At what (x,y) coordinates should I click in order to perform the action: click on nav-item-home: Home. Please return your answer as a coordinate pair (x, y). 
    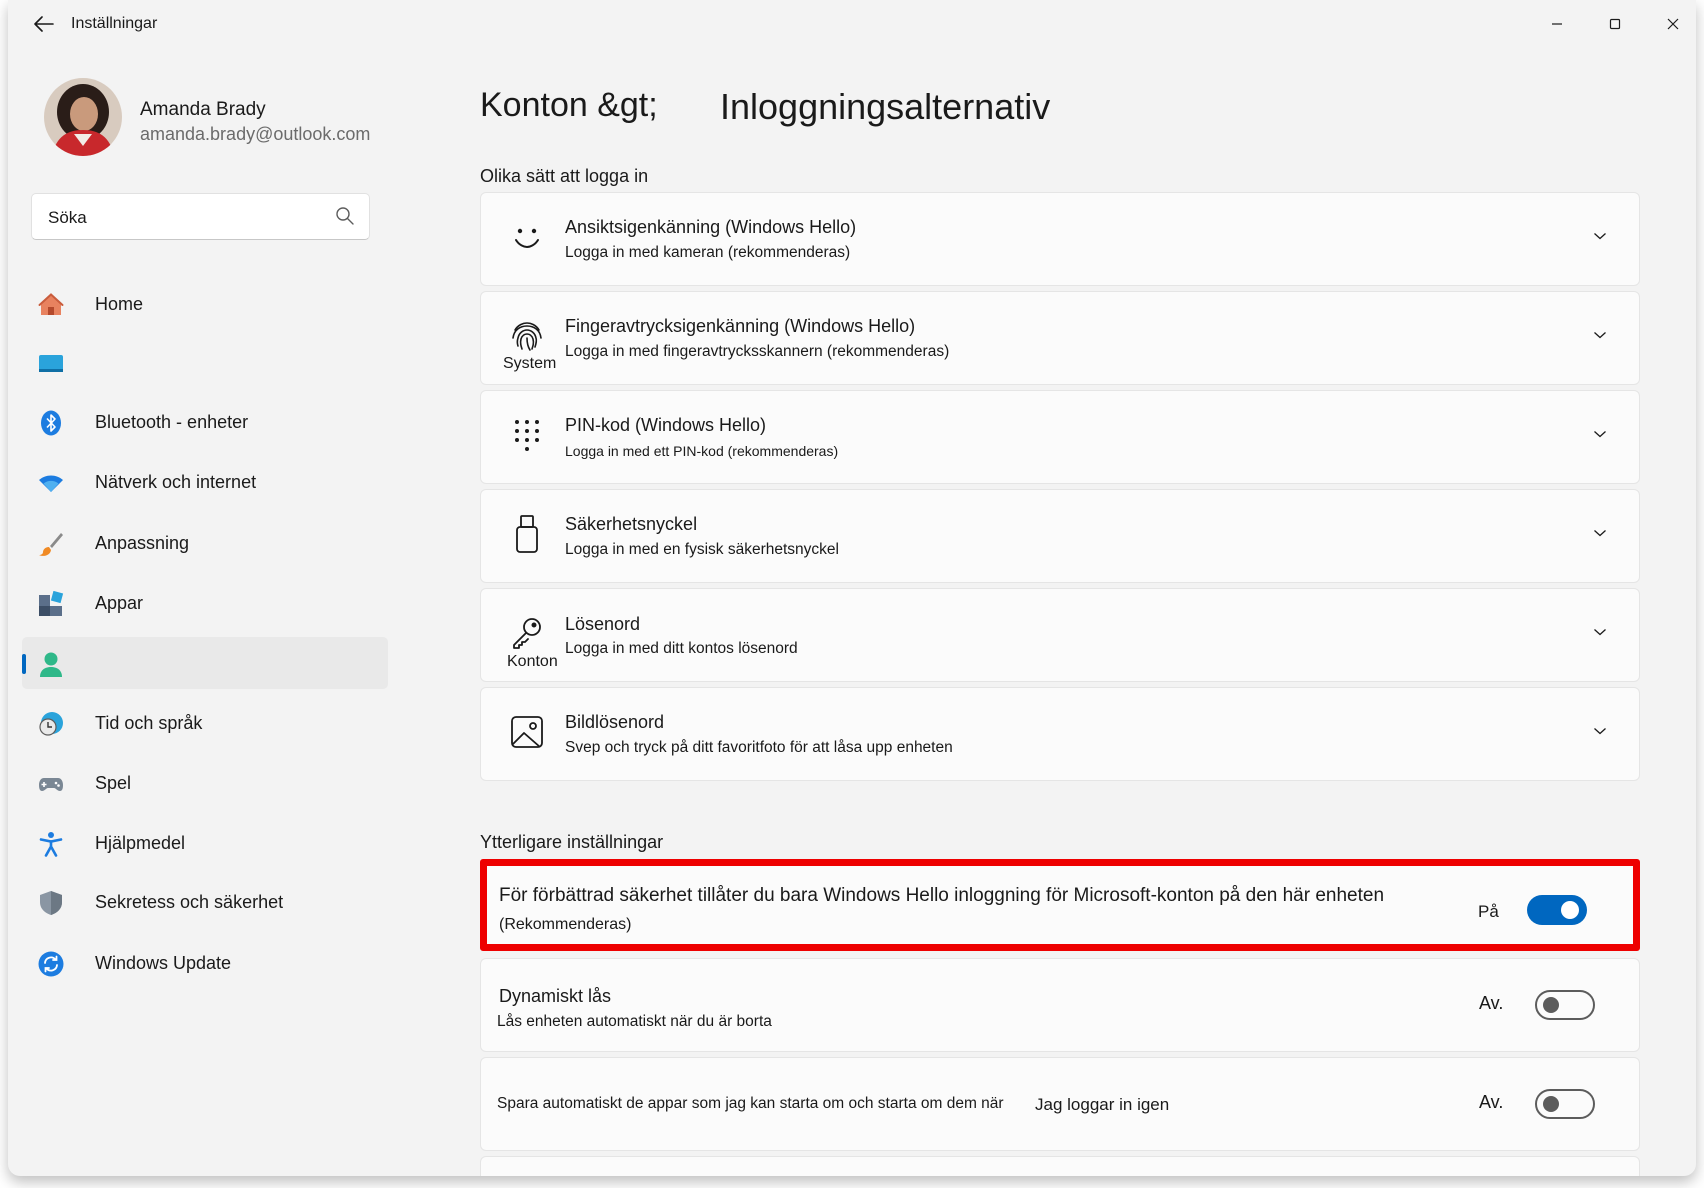
    Looking at the image, I should click on (205, 304).